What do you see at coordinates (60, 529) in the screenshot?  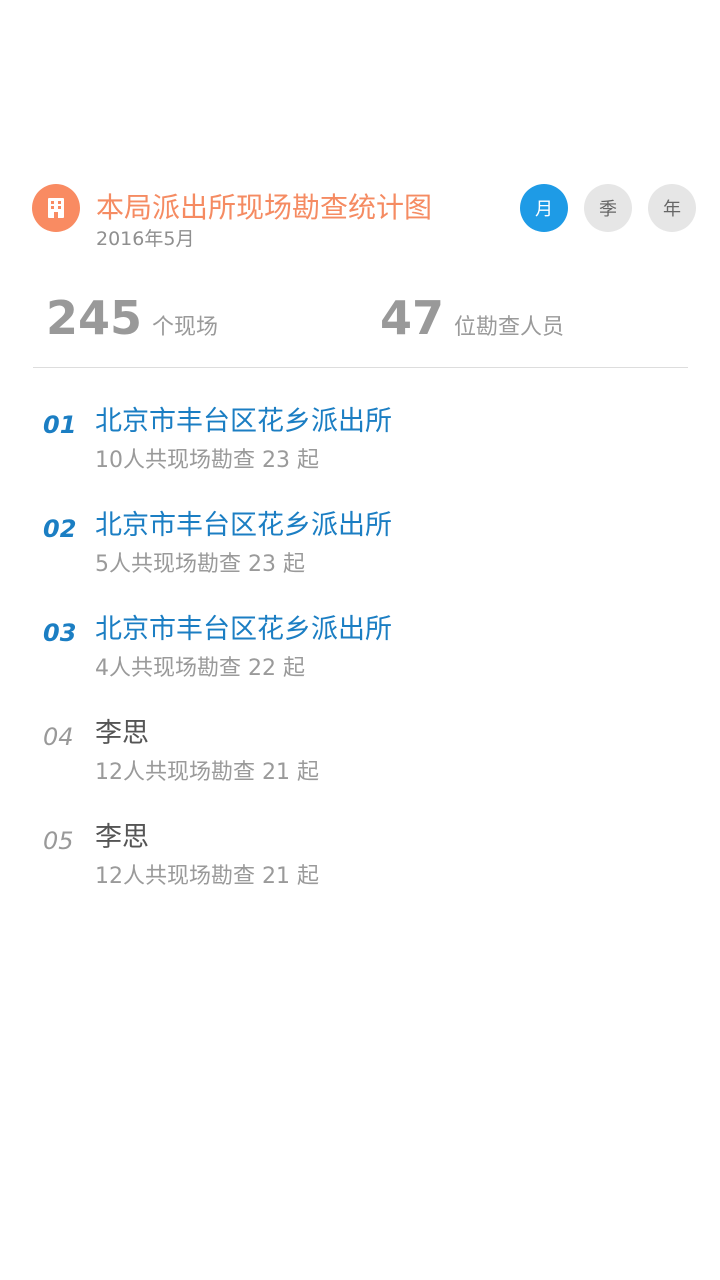 I see `rank-number: 02` at bounding box center [60, 529].